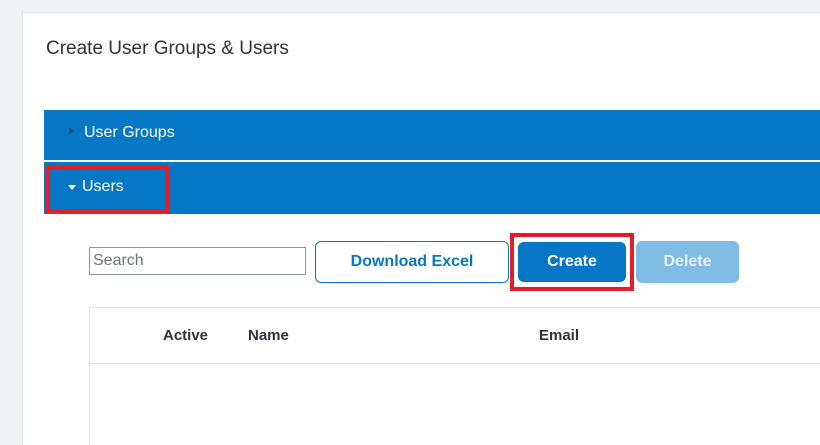  Describe the element at coordinates (572, 262) in the screenshot. I see `create-button: Create` at that location.